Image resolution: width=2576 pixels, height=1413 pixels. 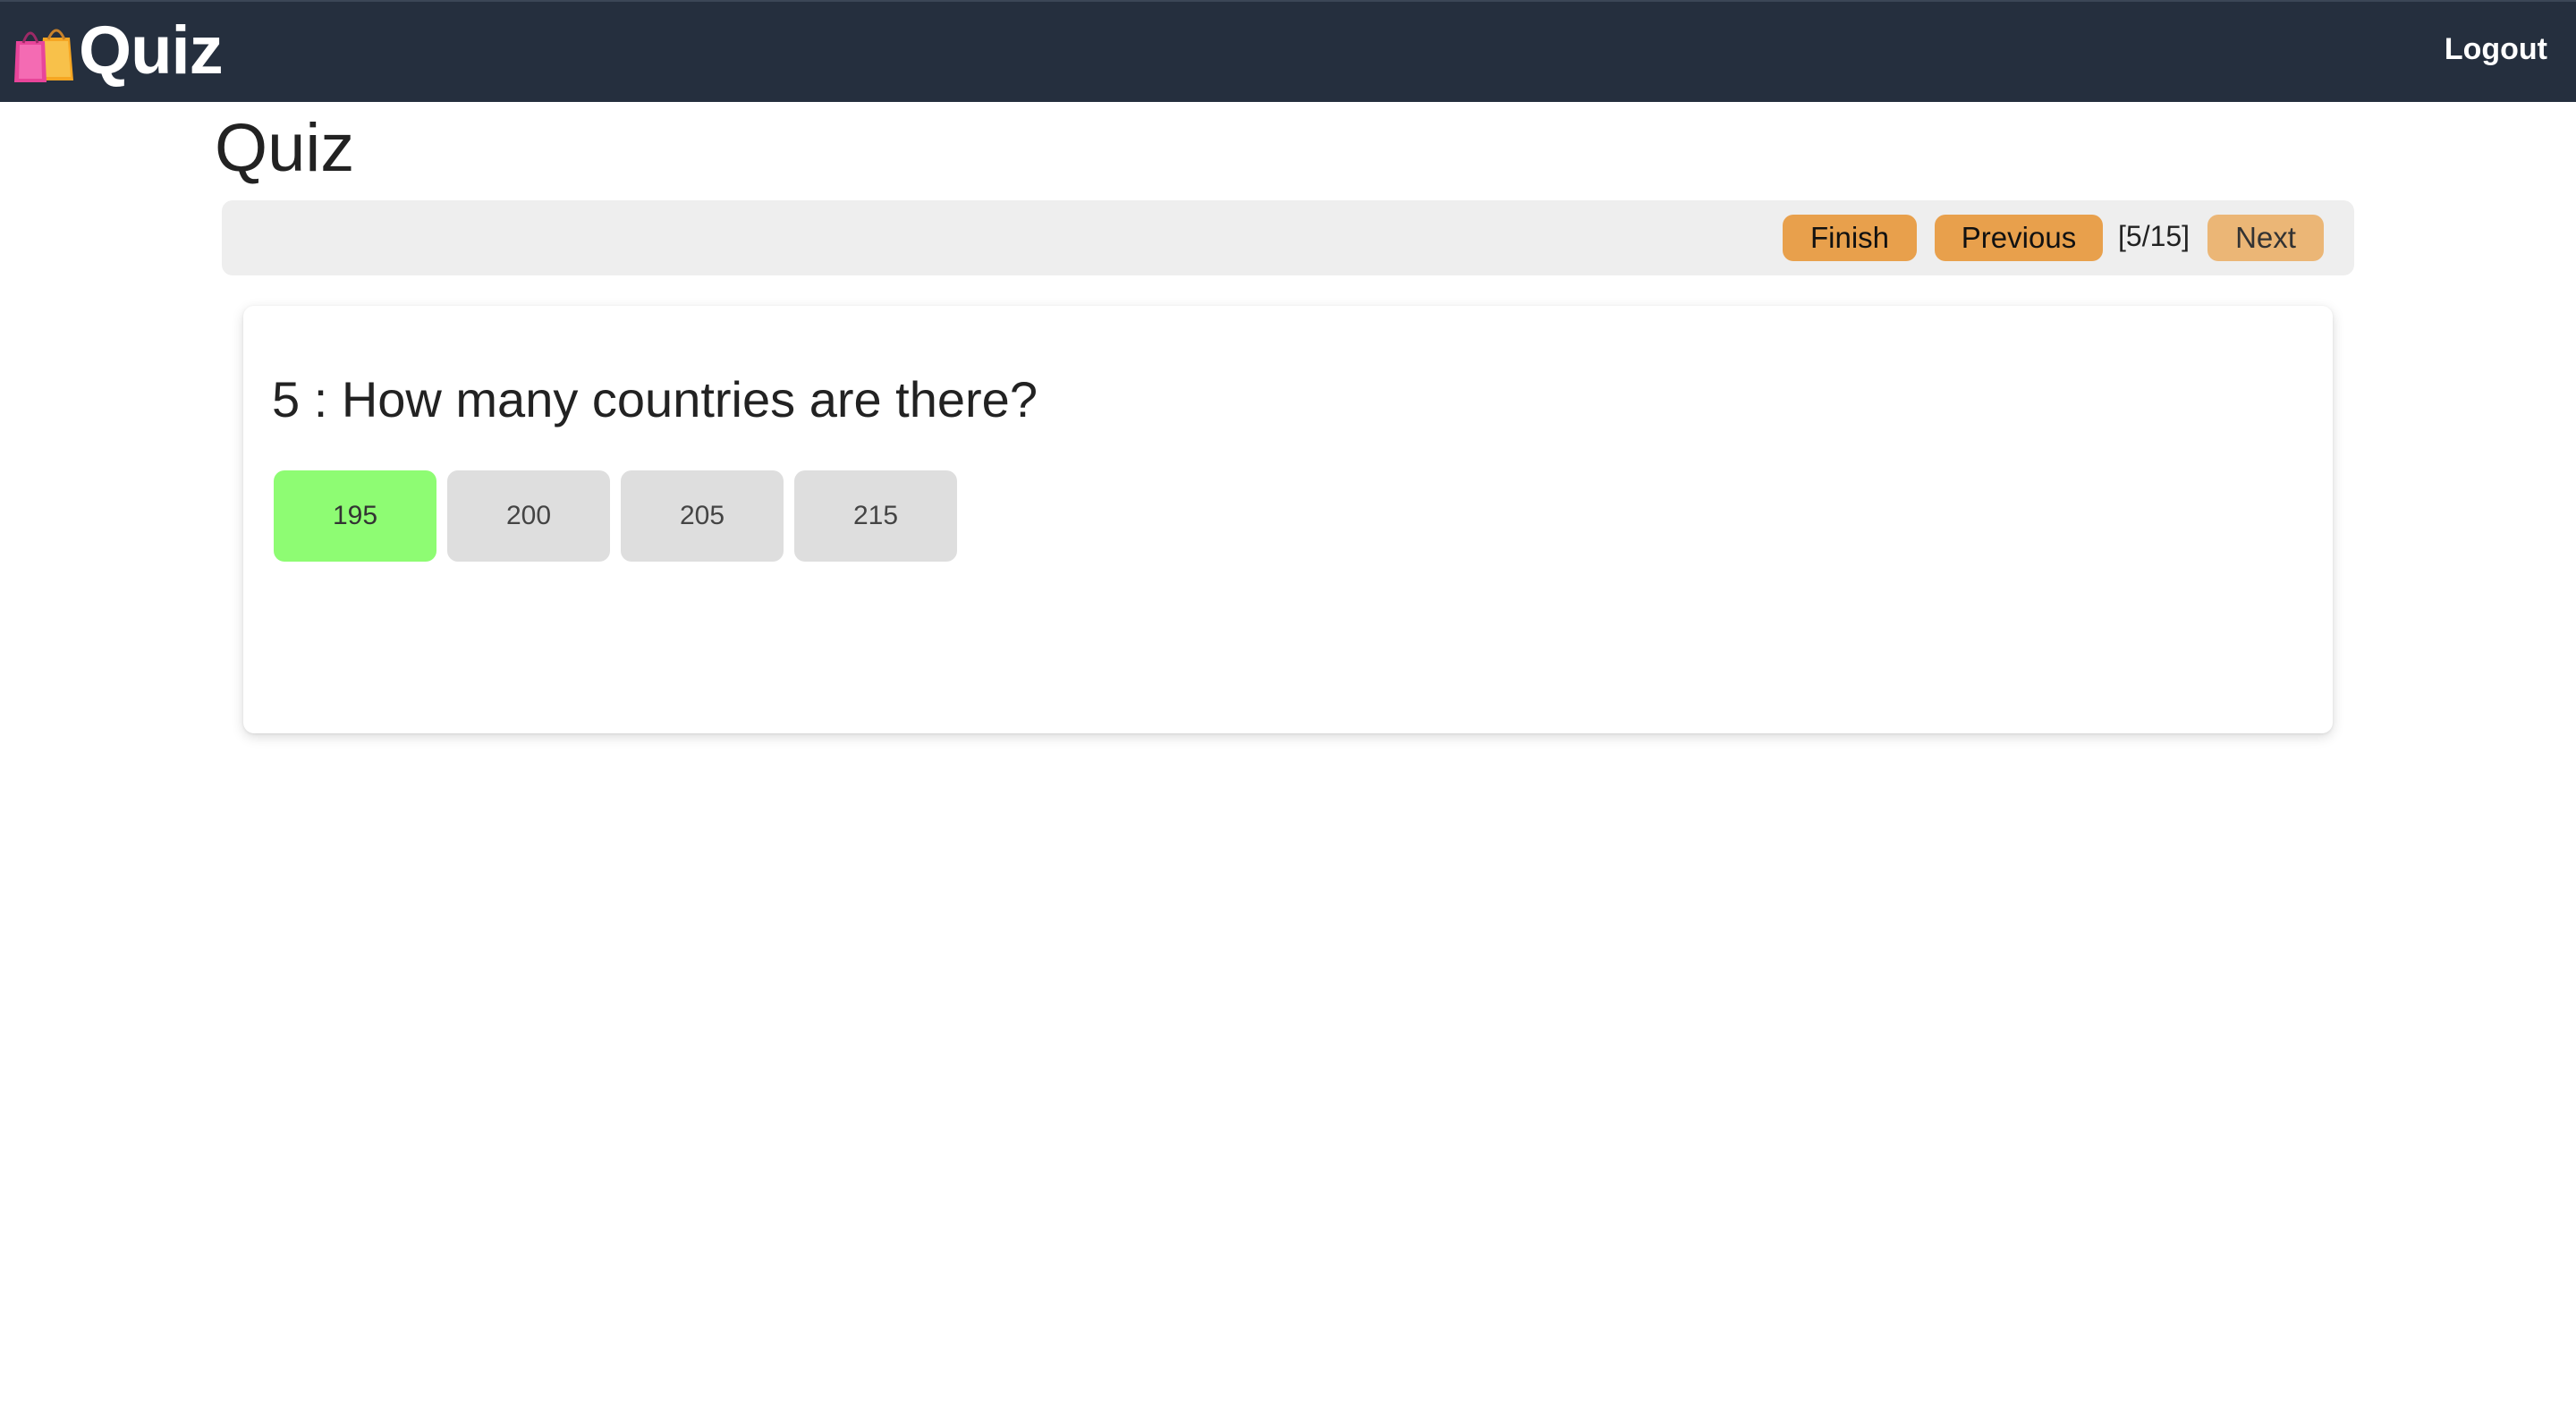 What do you see at coordinates (2154, 236) in the screenshot?
I see `question-counter: [5/15]` at bounding box center [2154, 236].